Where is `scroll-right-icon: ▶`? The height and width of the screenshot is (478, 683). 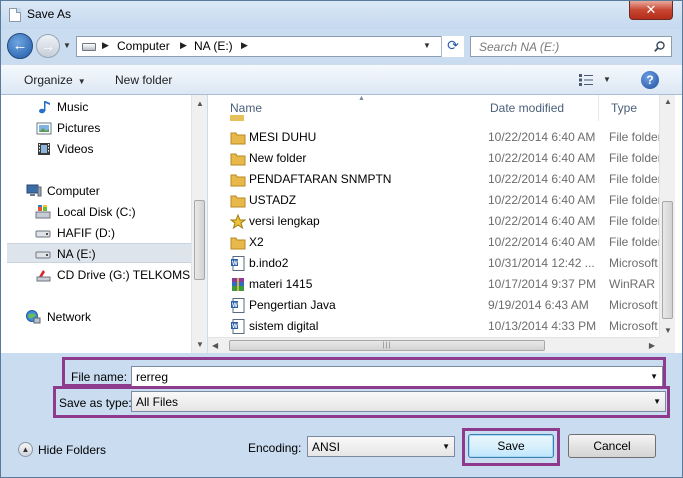
scroll-right-icon: ▶ is located at coordinates (652, 345).